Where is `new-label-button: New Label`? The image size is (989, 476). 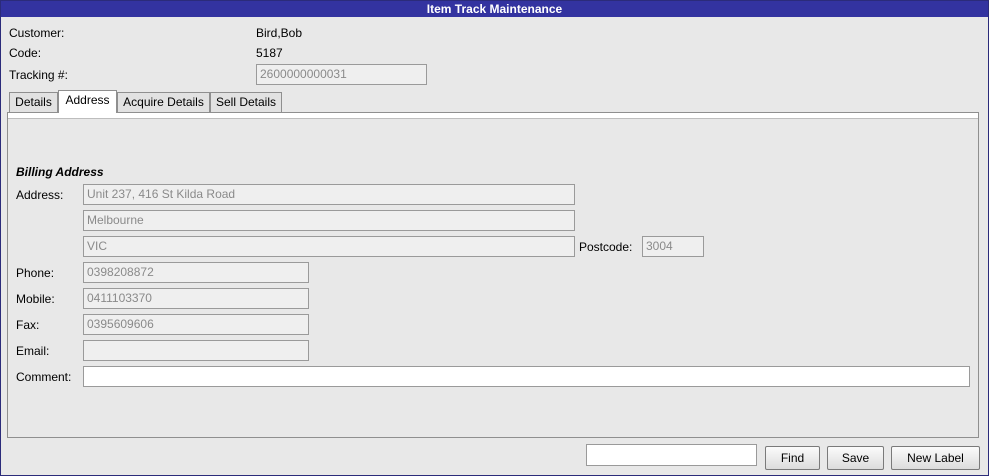 new-label-button: New Label is located at coordinates (935, 458).